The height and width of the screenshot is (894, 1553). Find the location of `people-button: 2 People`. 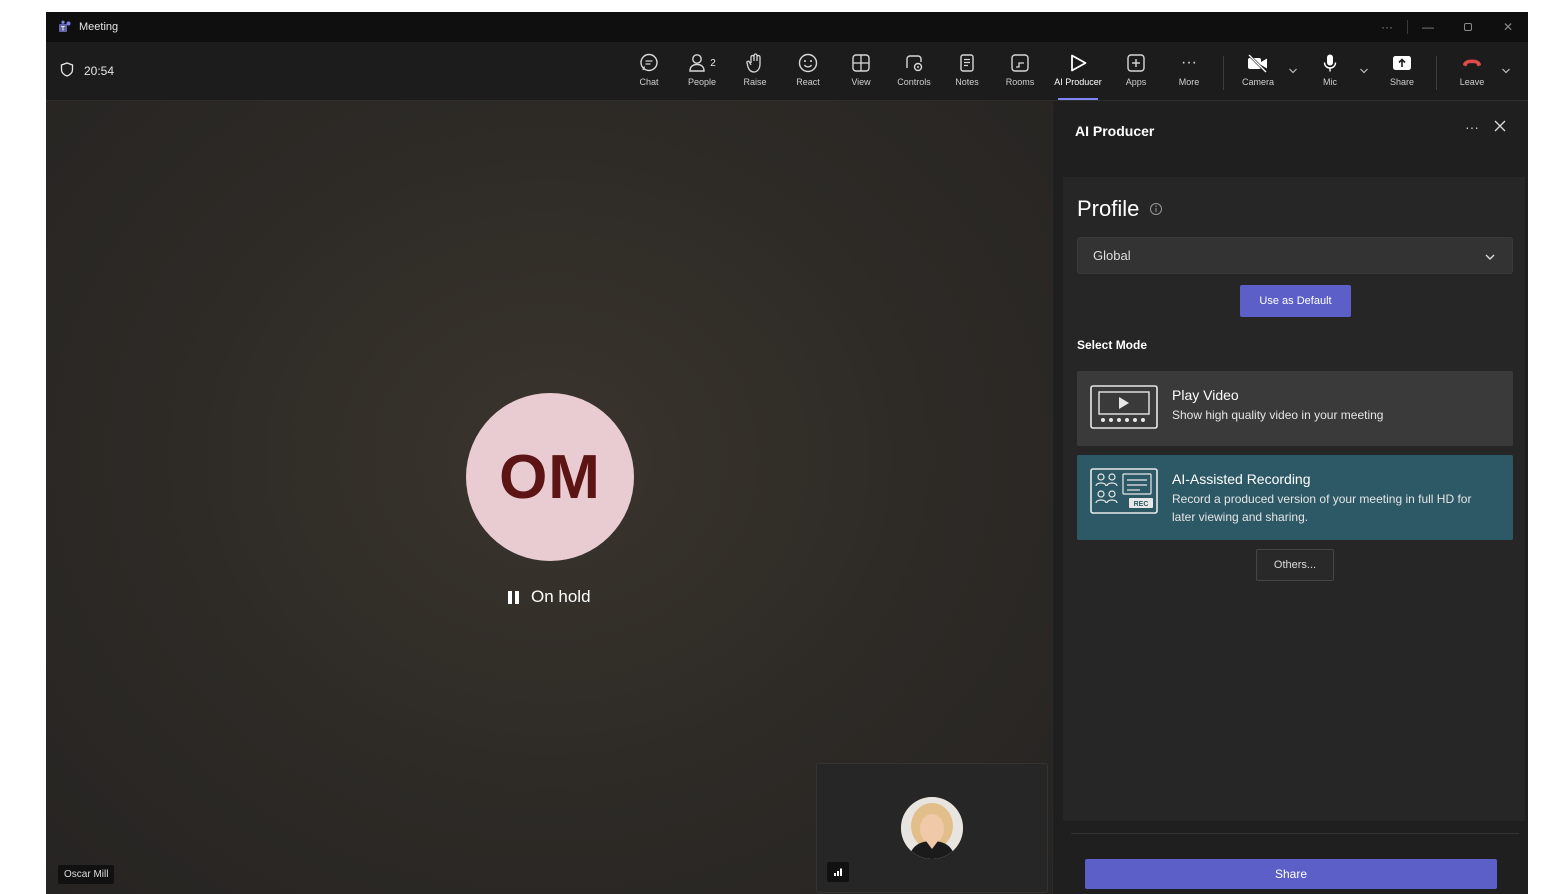

people-button: 2 People is located at coordinates (702, 72).